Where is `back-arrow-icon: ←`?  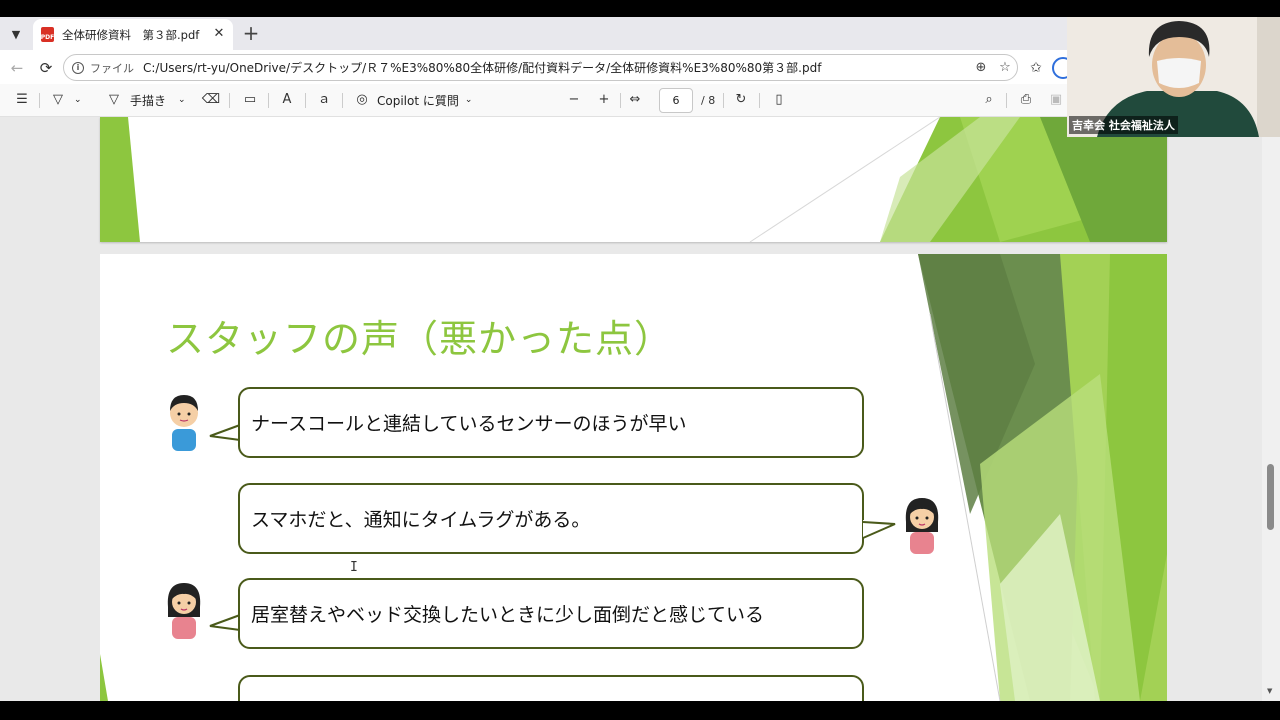
back-arrow-icon: ← is located at coordinates (17, 68).